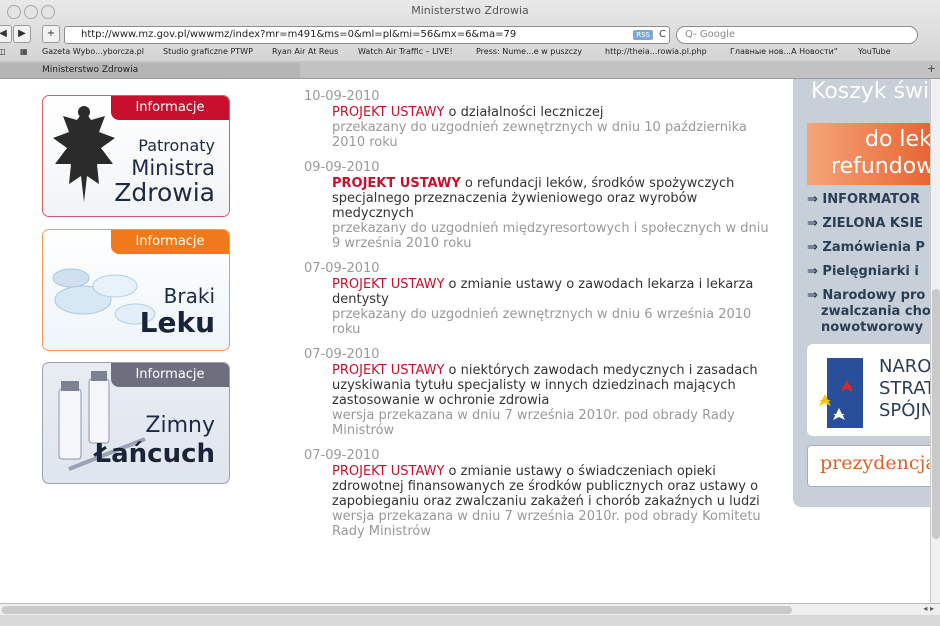 The width and height of the screenshot is (940, 626). I want to click on logo-line: NARO, so click(905, 366).